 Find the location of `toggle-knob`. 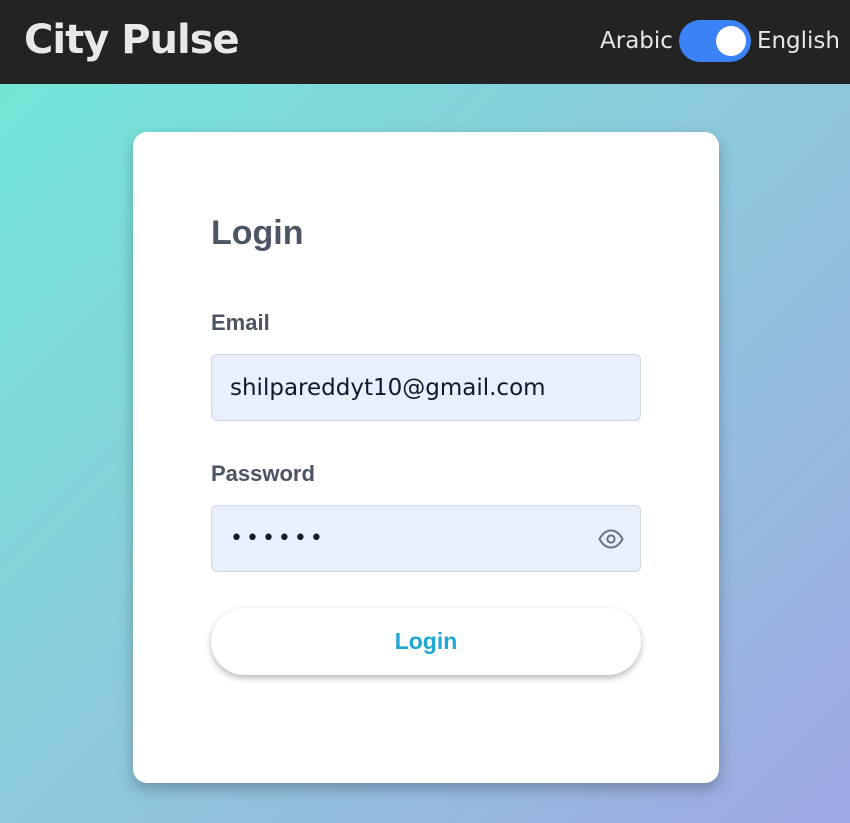

toggle-knob is located at coordinates (730, 41).